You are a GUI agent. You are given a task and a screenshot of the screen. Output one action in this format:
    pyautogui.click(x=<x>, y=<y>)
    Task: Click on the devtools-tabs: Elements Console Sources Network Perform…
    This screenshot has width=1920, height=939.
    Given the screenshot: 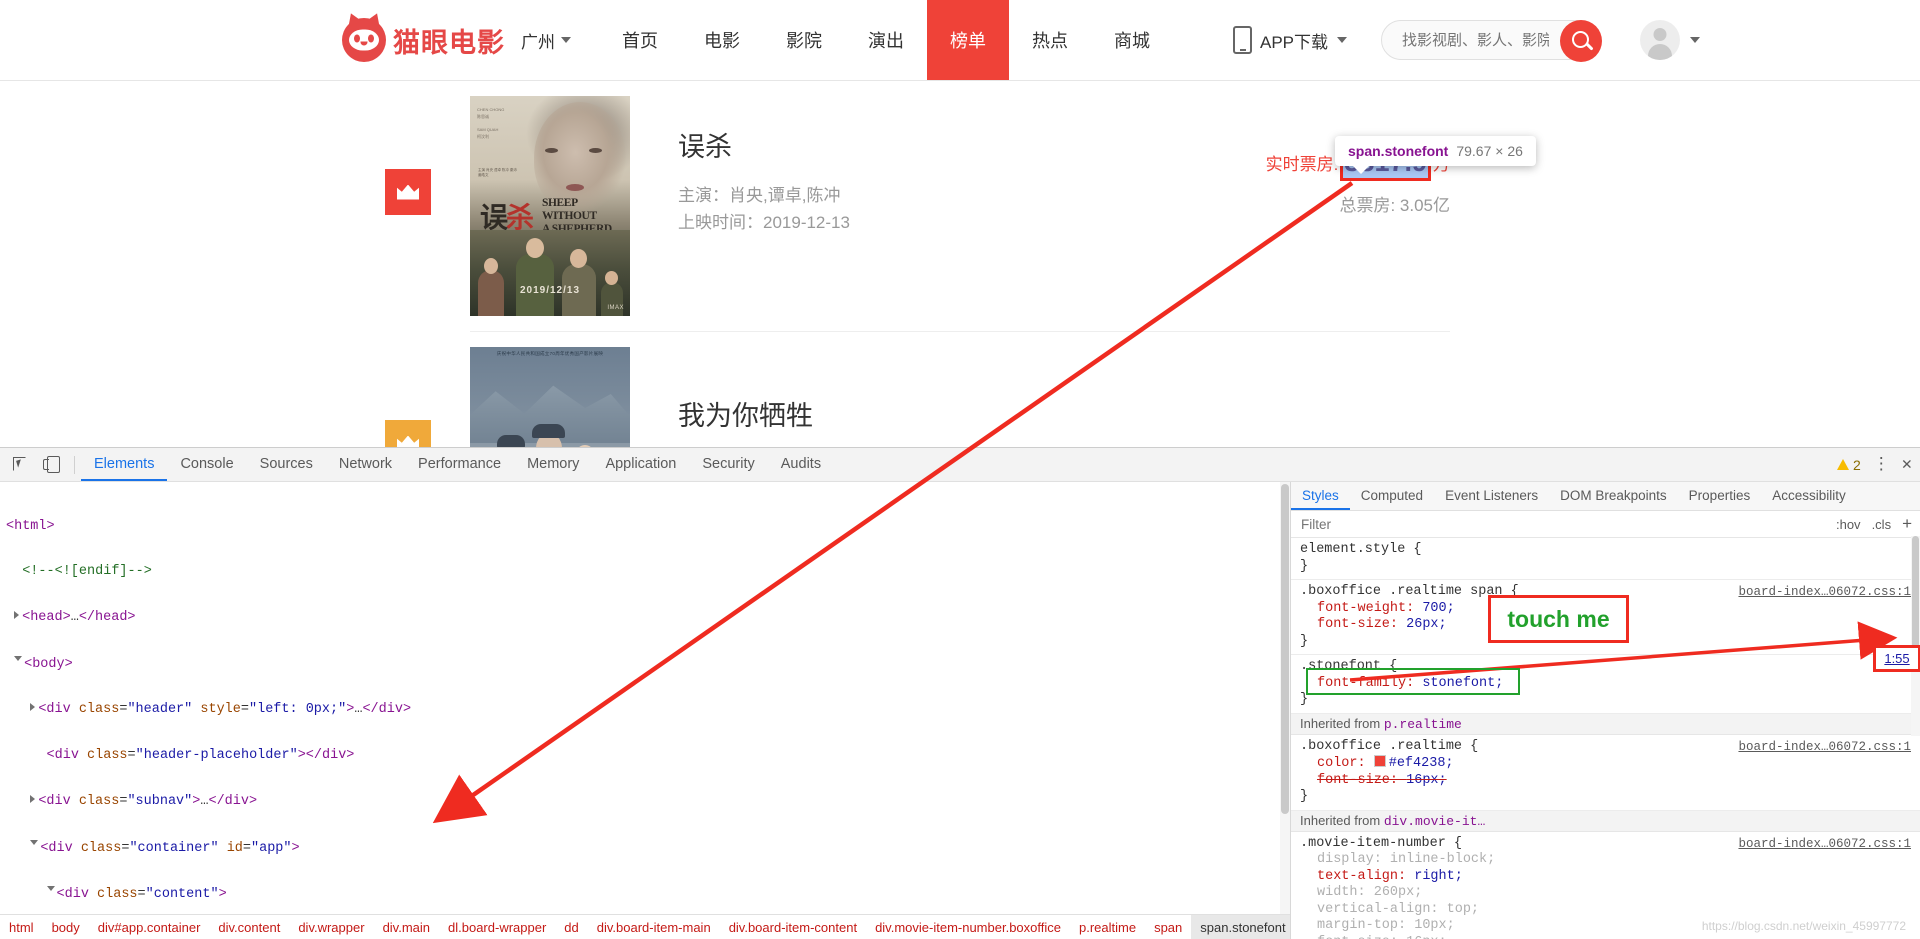 What is the action you would take?
    pyautogui.click(x=457, y=464)
    